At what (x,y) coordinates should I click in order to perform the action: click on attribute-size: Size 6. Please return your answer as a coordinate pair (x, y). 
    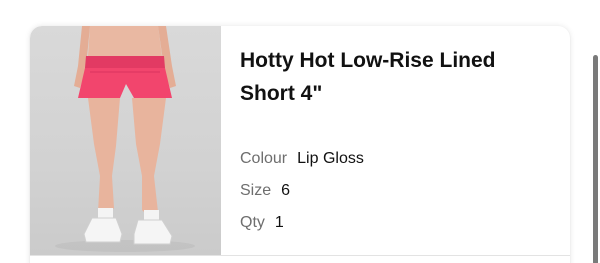
    Looking at the image, I should click on (400, 198).